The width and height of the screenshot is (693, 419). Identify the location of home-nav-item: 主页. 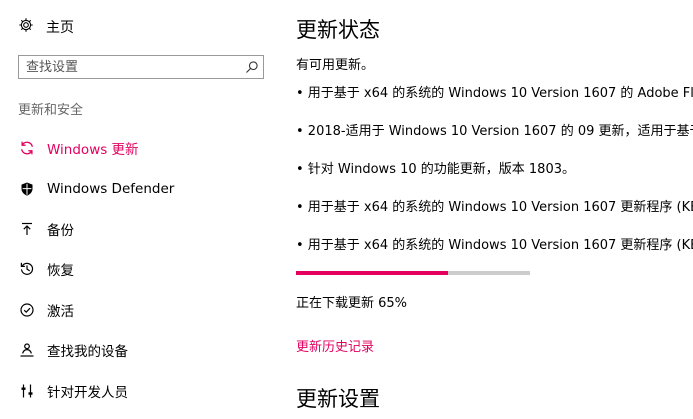
(46, 27).